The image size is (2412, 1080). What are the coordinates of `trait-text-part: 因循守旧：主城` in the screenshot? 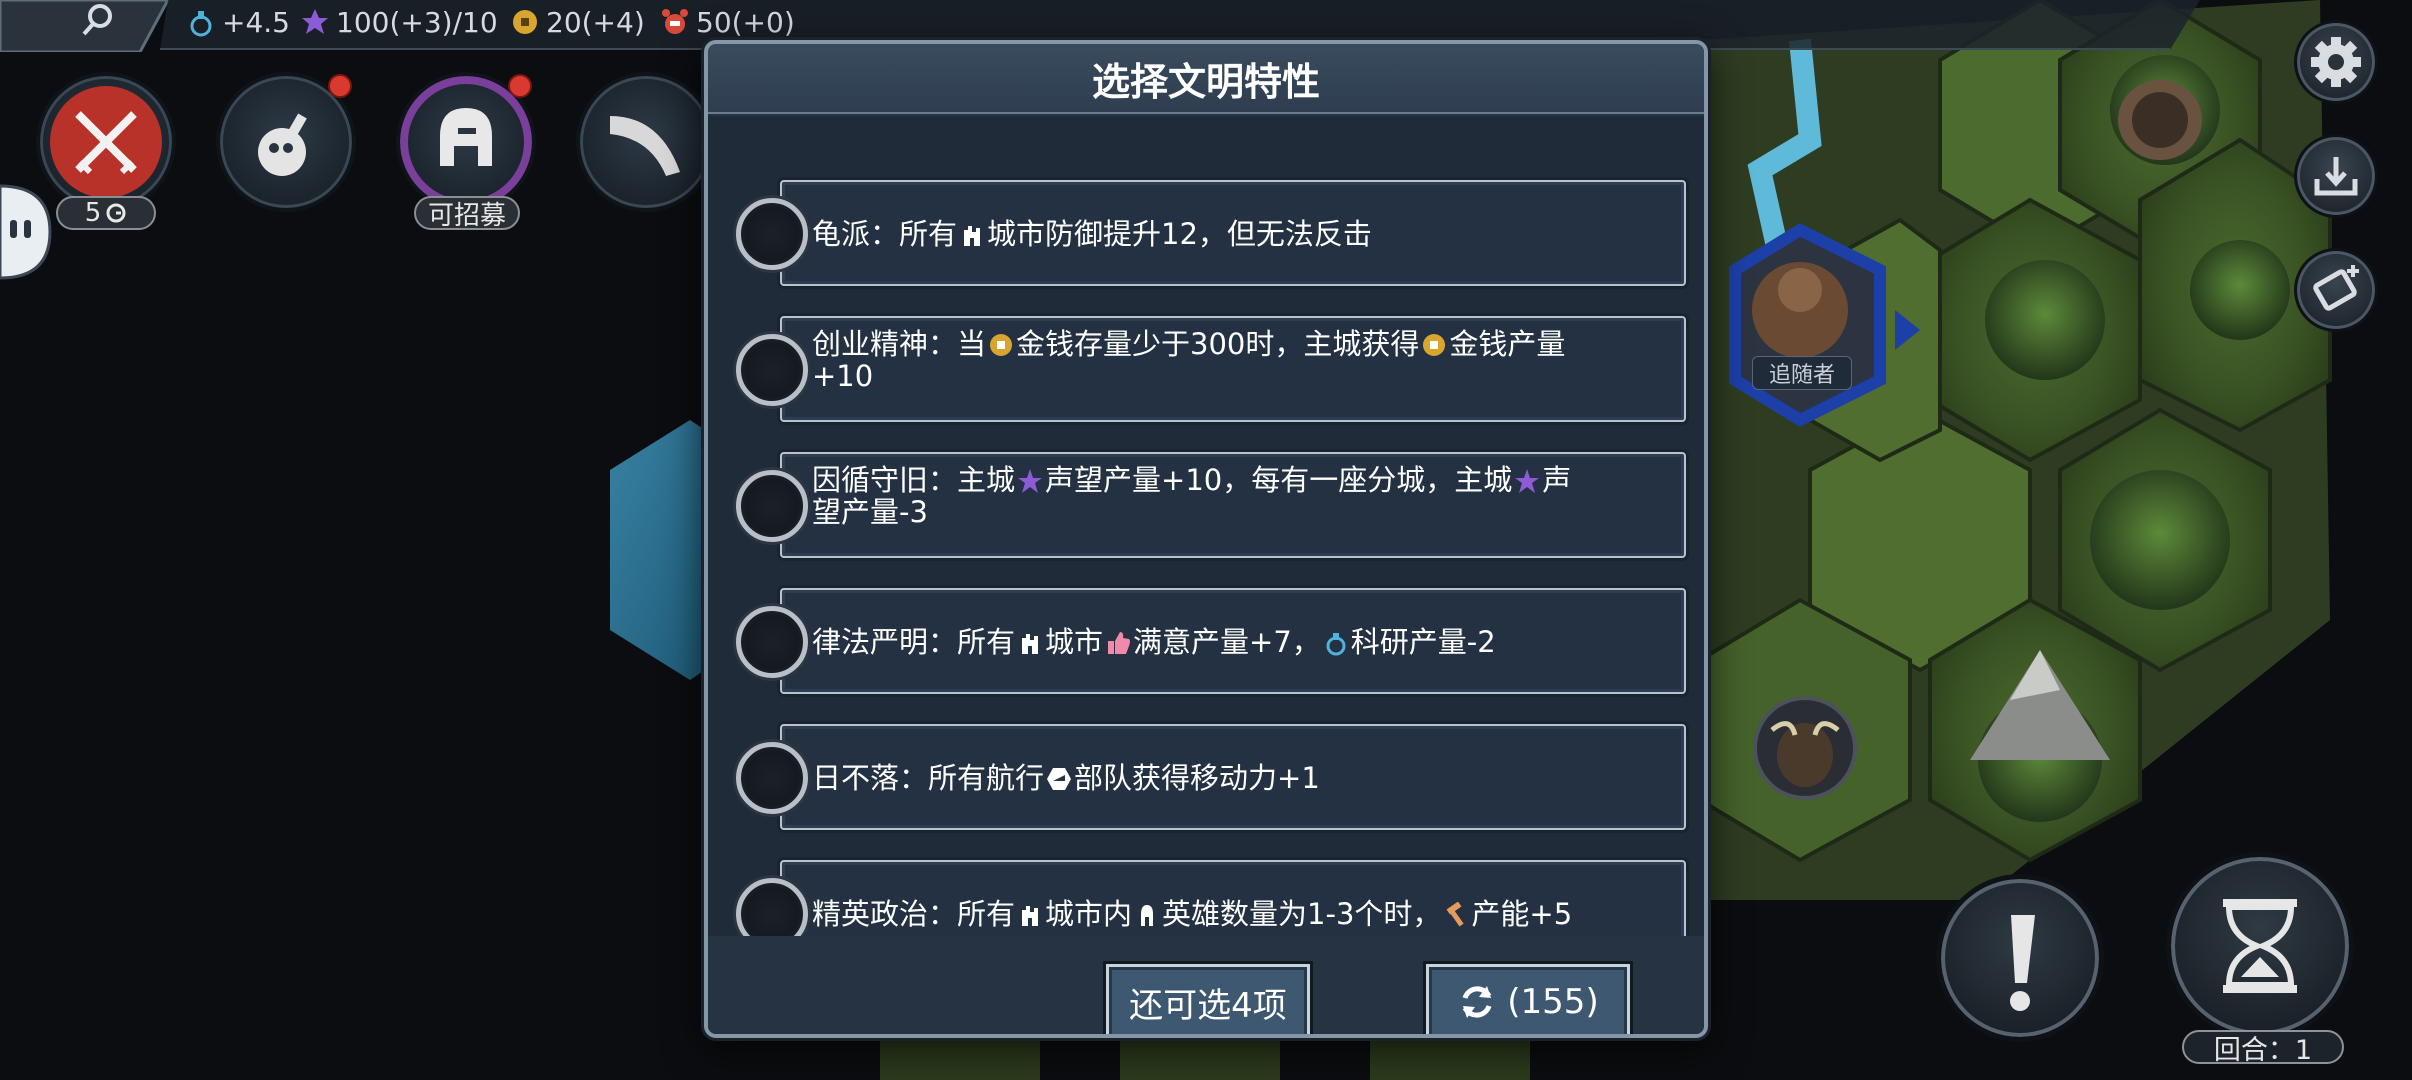 It's located at (914, 480).